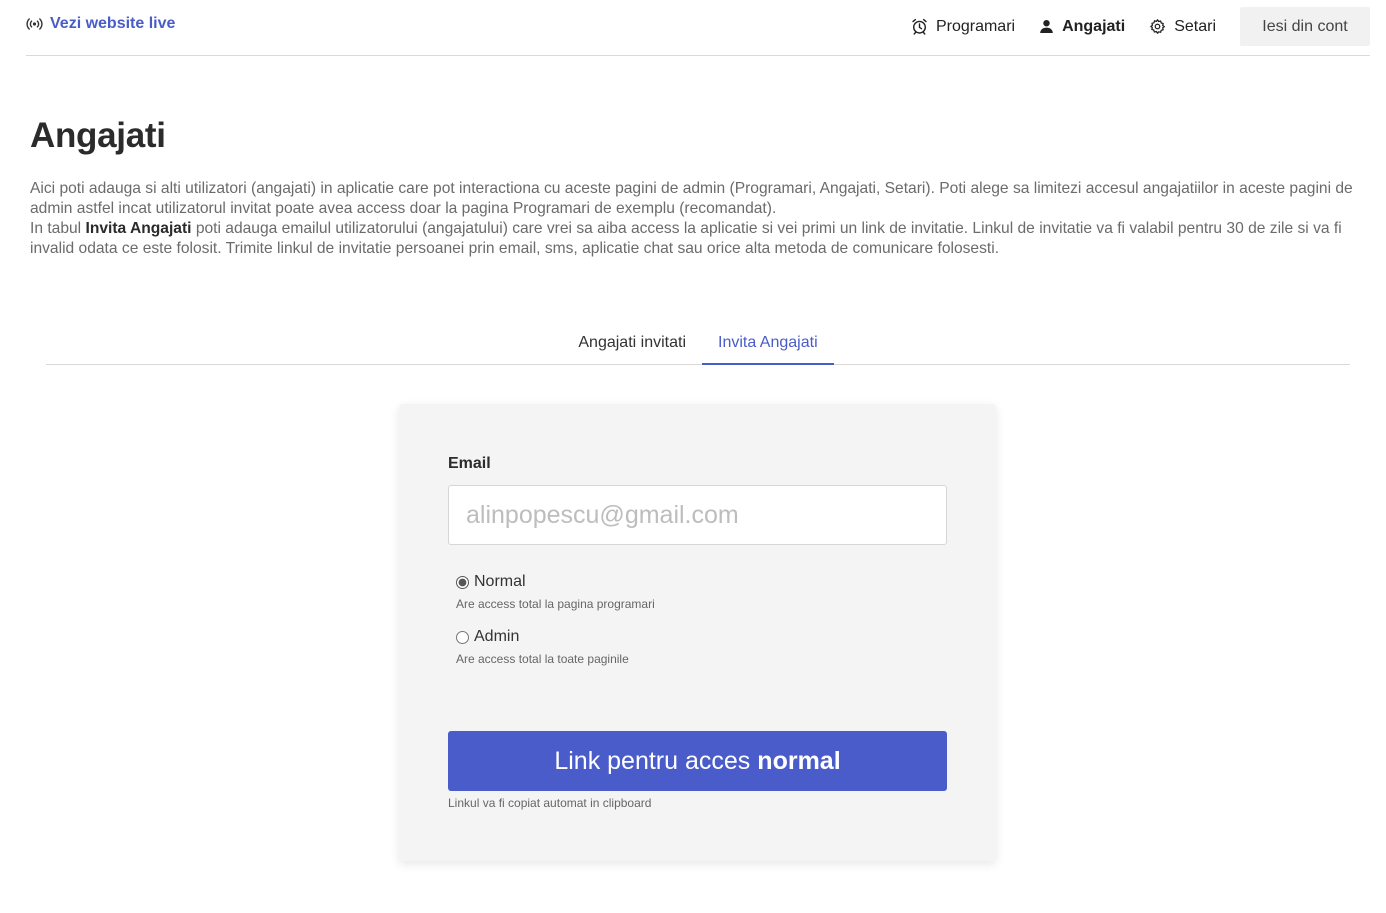 This screenshot has width=1386, height=913. What do you see at coordinates (975, 26) in the screenshot?
I see `nav-item-label: Programari` at bounding box center [975, 26].